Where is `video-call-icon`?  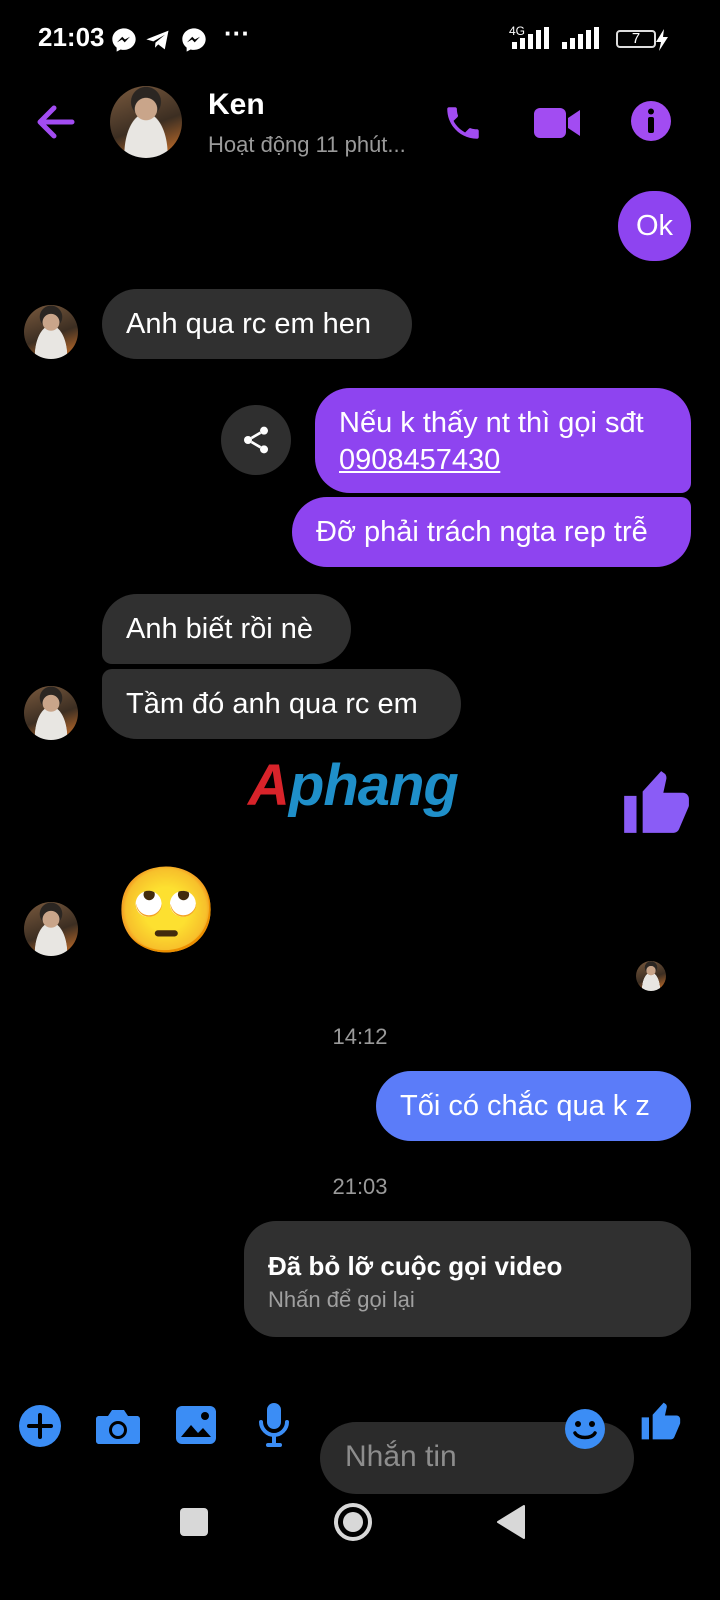
video-call-icon is located at coordinates (557, 123).